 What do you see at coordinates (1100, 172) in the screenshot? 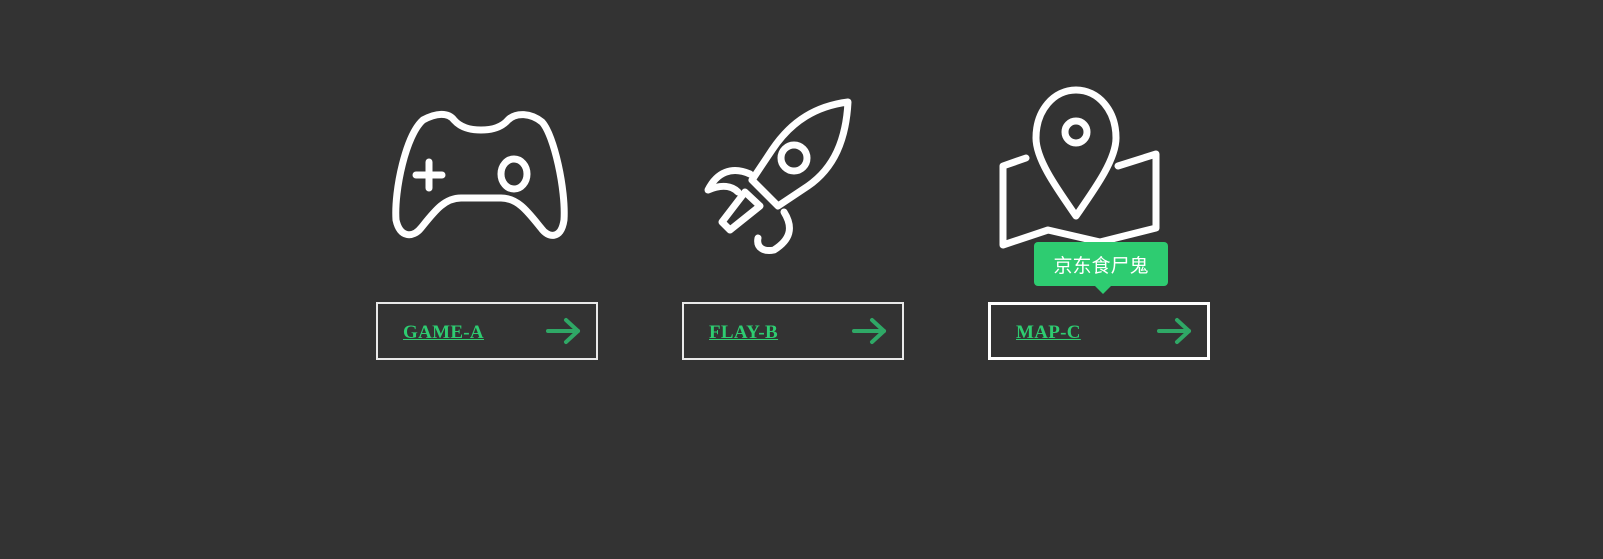
I see `map-pin-icon` at bounding box center [1100, 172].